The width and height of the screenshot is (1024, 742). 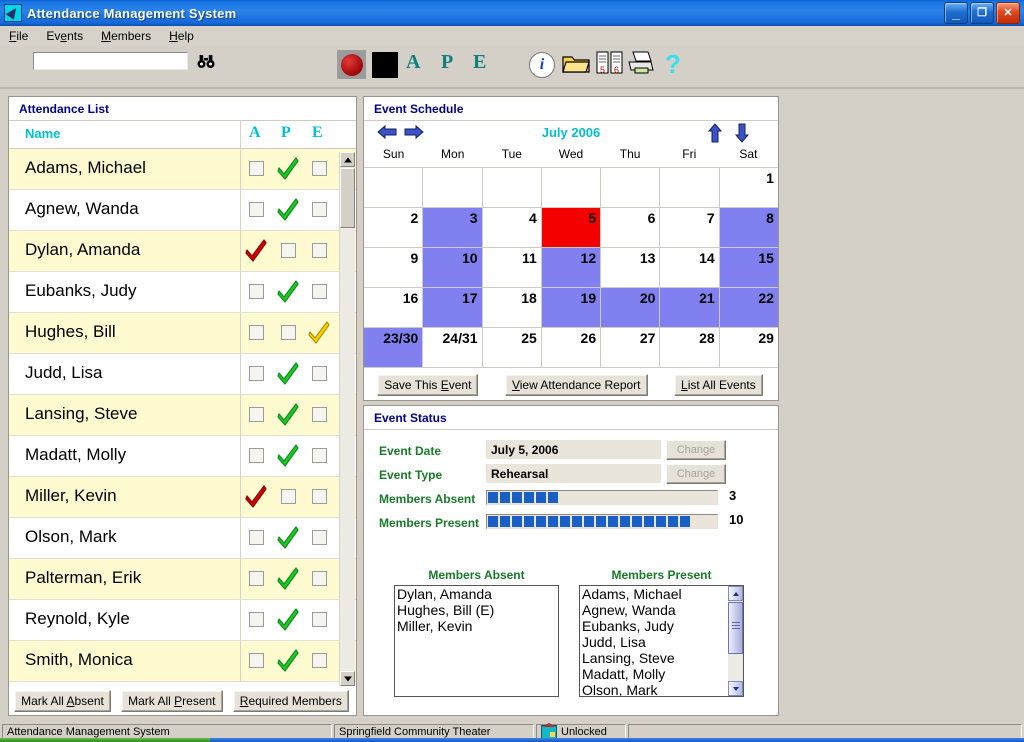 What do you see at coordinates (351, 64) in the screenshot?
I see `record-red-circle-icon` at bounding box center [351, 64].